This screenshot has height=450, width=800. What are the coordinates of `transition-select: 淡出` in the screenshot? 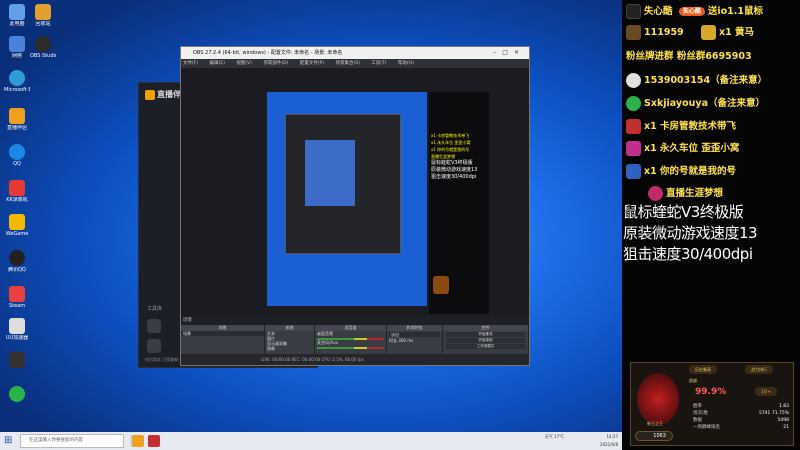 It's located at (414, 334).